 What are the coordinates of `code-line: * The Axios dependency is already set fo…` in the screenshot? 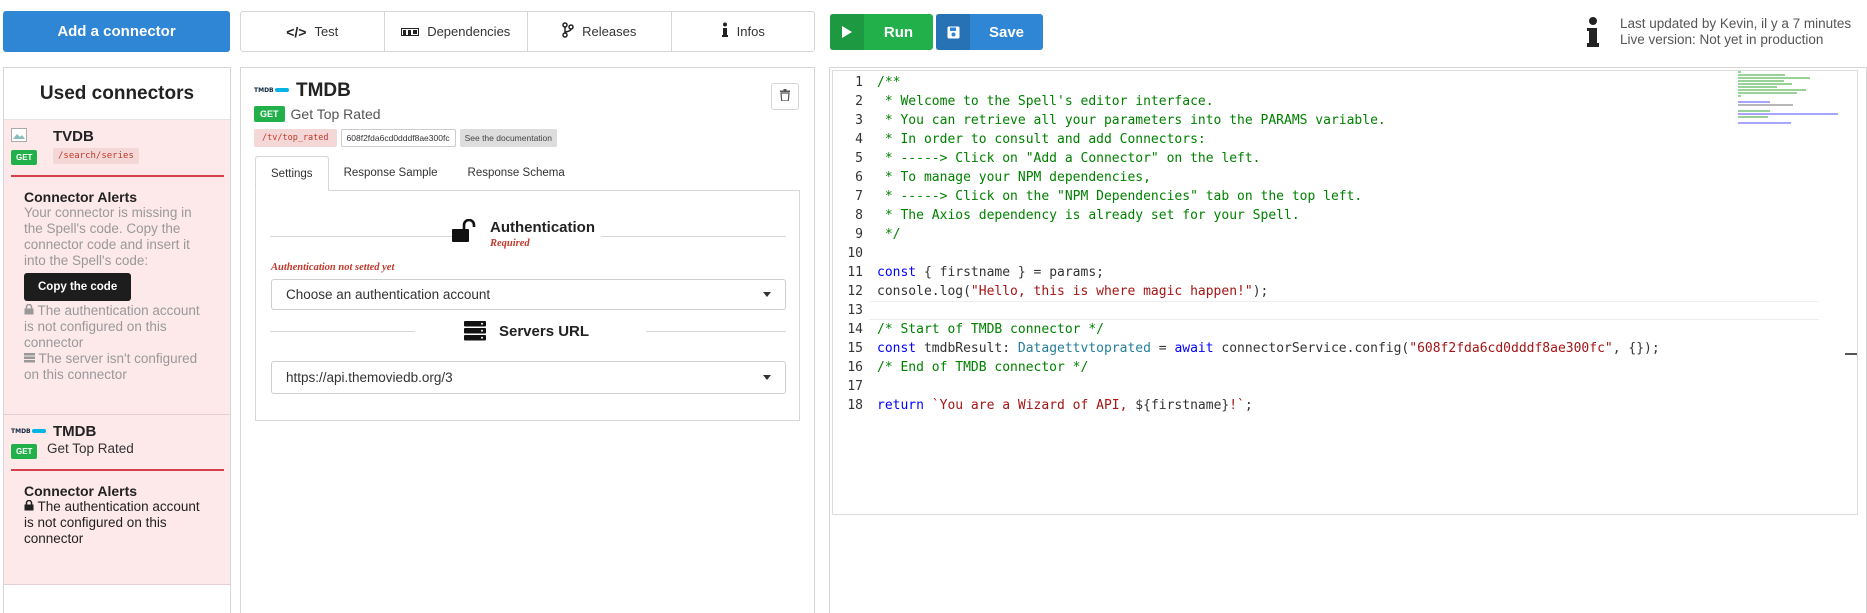 It's located at (1268, 215).